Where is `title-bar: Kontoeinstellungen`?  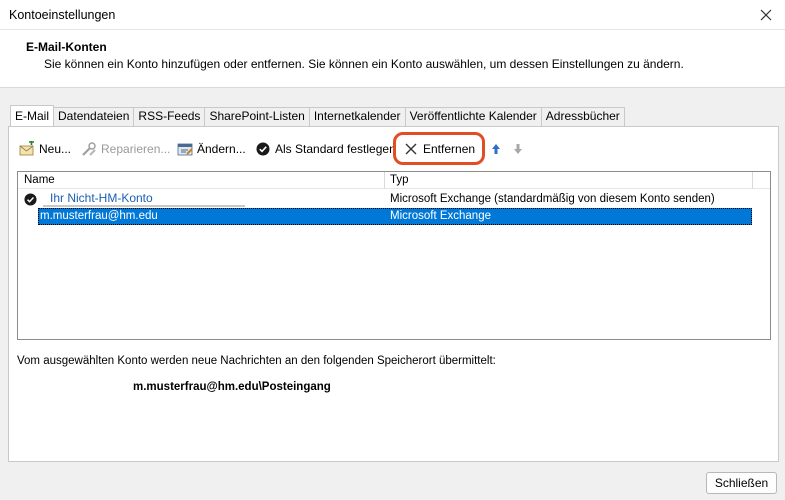
title-bar: Kontoeinstellungen is located at coordinates (392, 15).